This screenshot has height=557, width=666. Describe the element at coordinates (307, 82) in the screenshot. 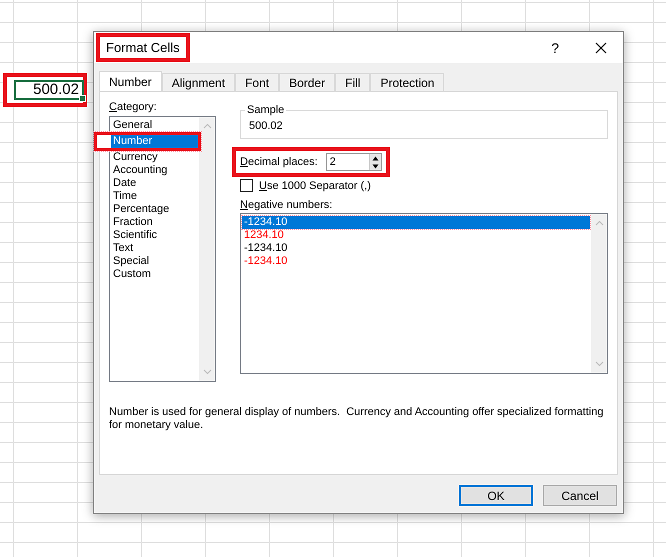

I see `tab: Border` at that location.